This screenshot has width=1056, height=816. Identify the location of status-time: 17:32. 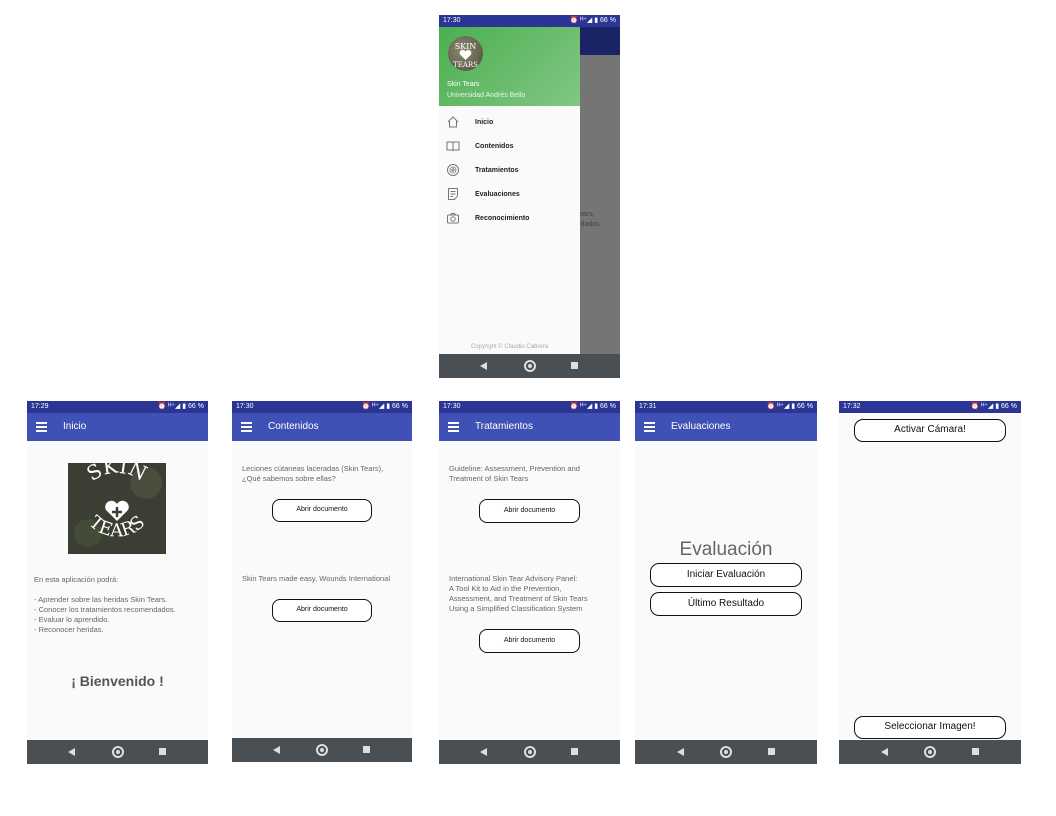
(852, 406).